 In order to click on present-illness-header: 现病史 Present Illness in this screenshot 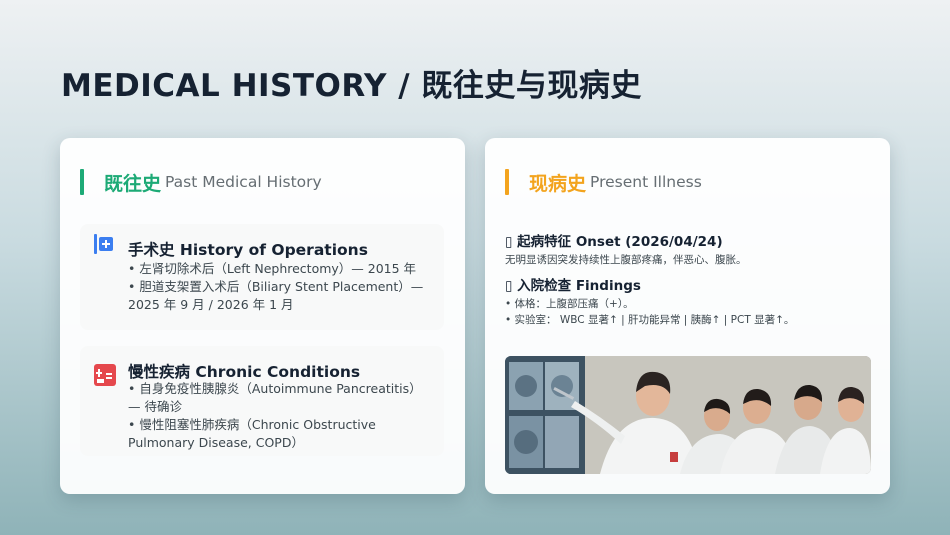, I will do `click(603, 182)`.